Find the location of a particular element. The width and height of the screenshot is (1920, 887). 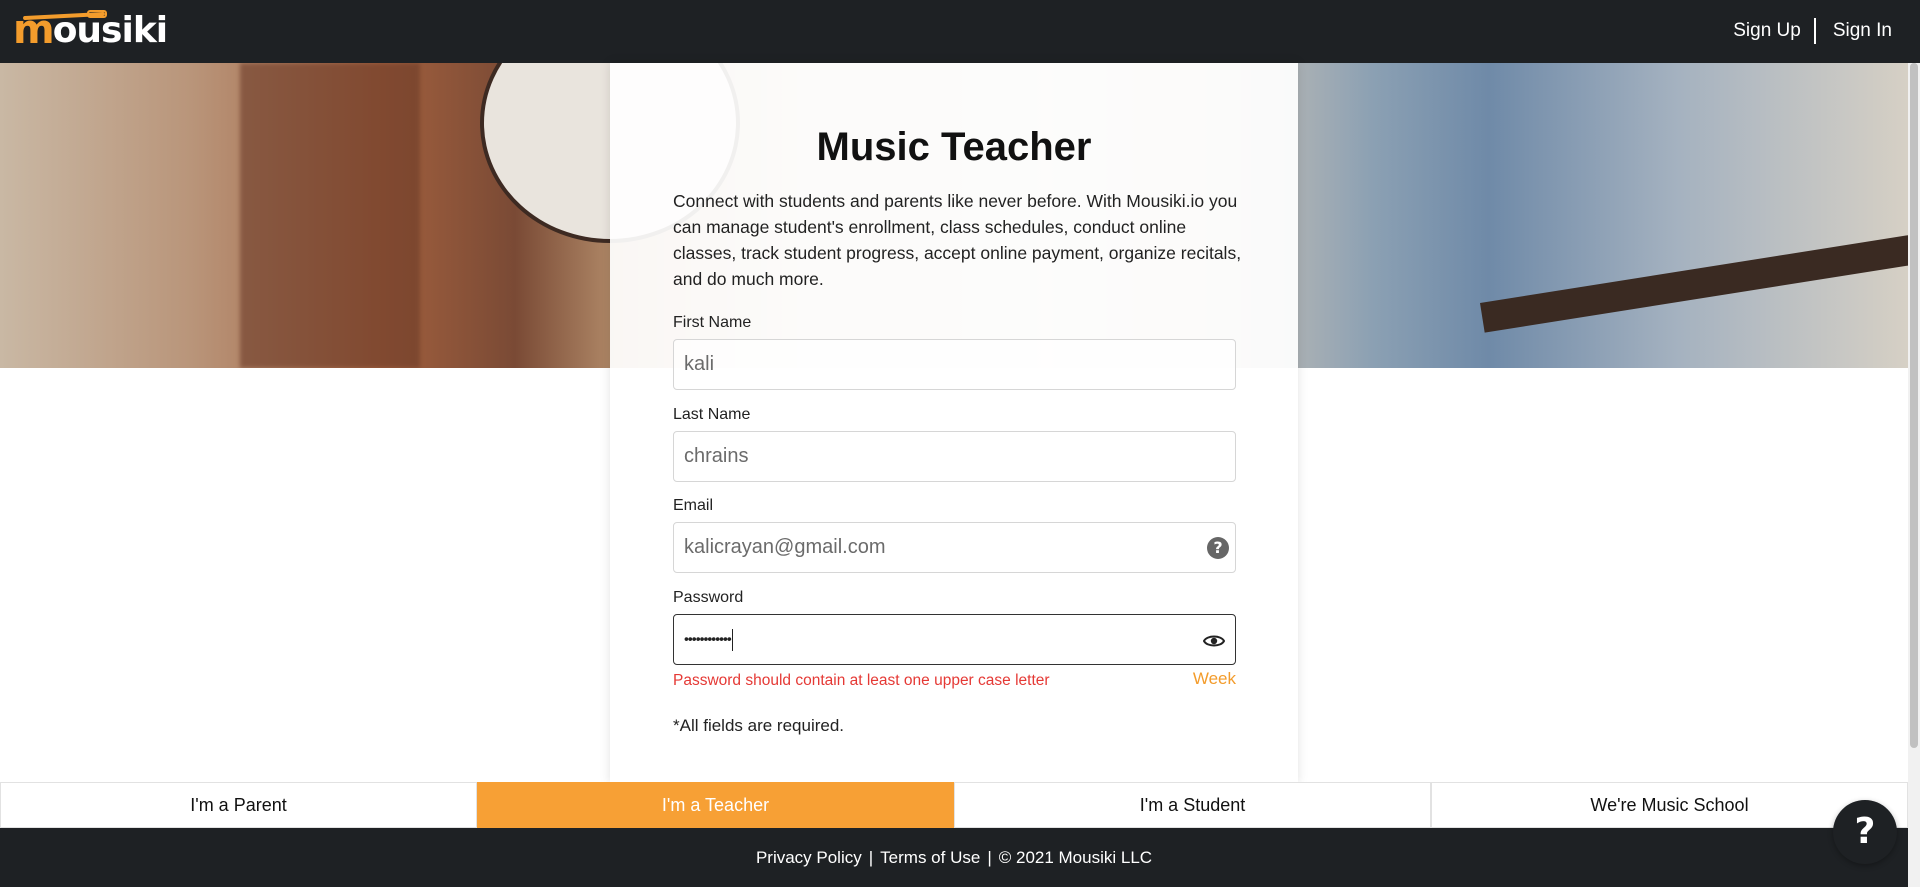

required-fields-note: *All fields are required. is located at coordinates (759, 725).